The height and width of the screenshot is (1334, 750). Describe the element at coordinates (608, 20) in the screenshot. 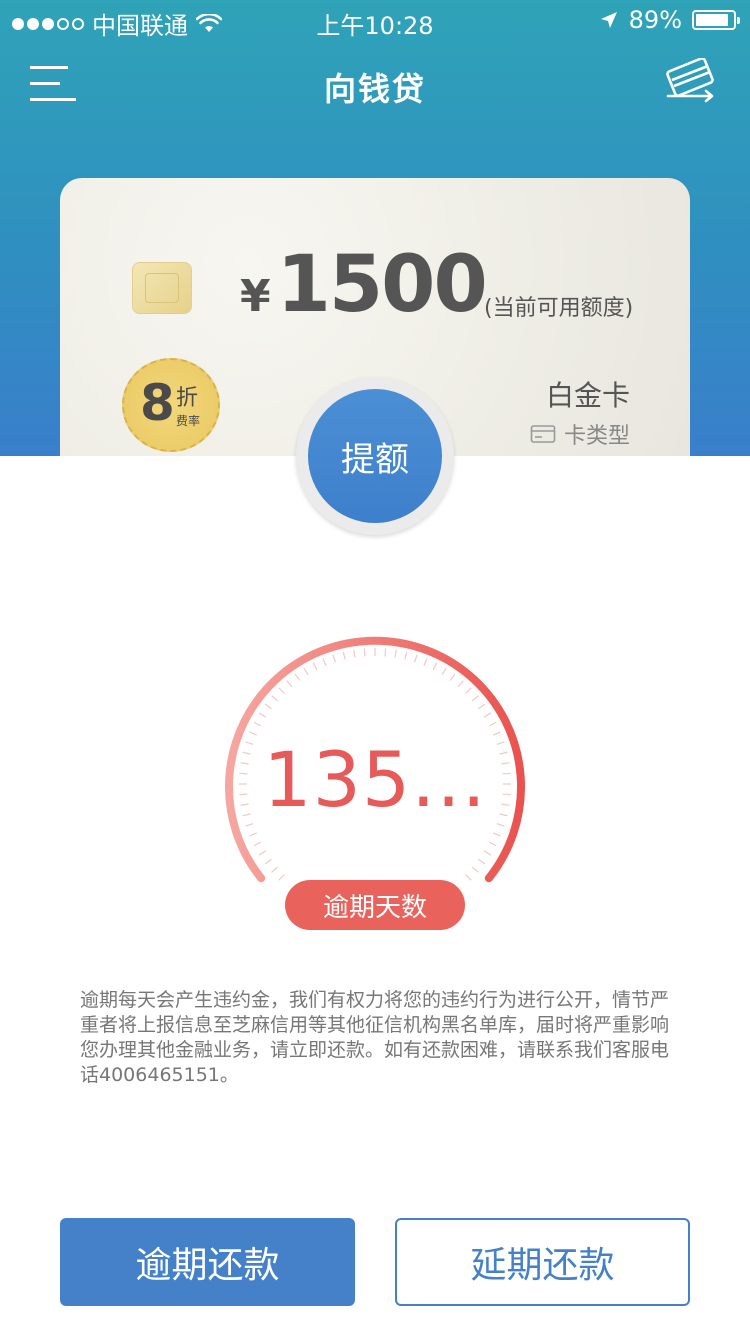

I see `location-arrow-icon` at that location.